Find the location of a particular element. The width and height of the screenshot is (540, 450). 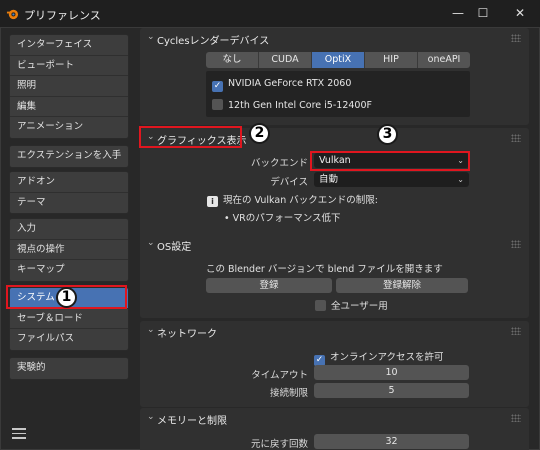

info-title: 現在の Vulkan バックエンドの制限: is located at coordinates (300, 200).